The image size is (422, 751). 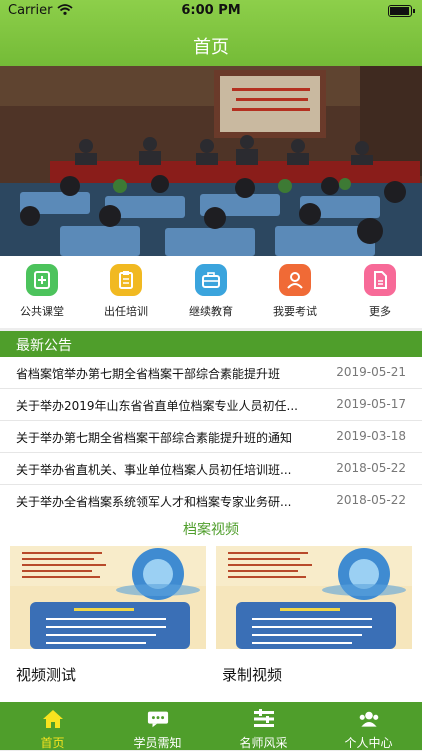 I want to click on tab-label: 首页, so click(x=52, y=743).